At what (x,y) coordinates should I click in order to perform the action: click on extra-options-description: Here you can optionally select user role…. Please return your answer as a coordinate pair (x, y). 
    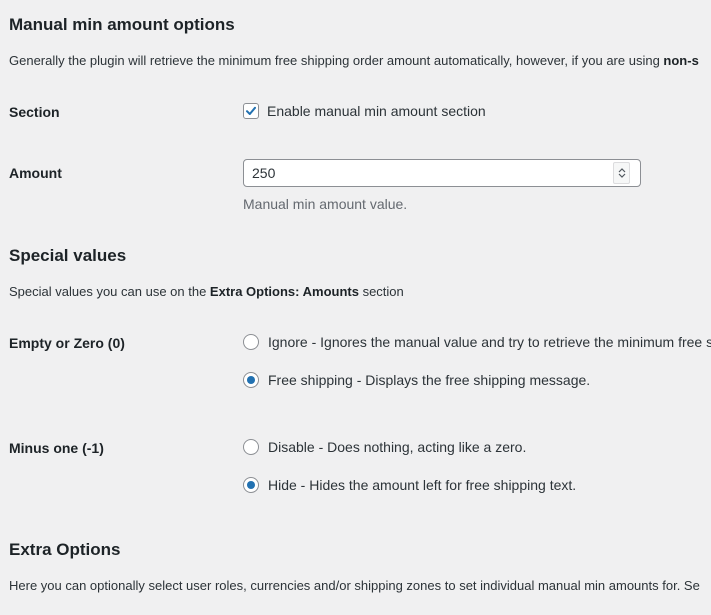
    Looking at the image, I should click on (354, 585).